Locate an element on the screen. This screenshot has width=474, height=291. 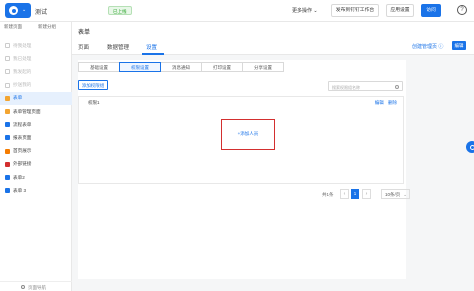
help-icon: ? is located at coordinates (462, 10).